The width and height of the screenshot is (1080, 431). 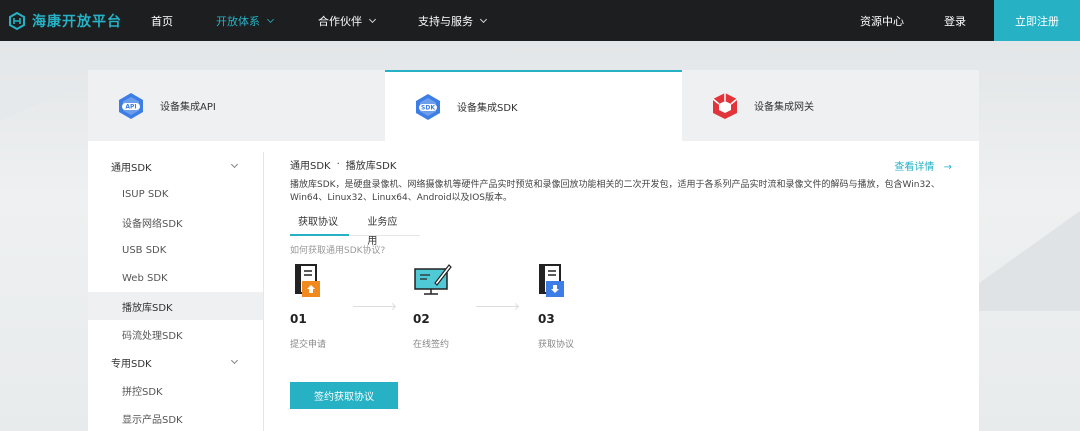 I want to click on nav-partners-label: 合作伙伴, so click(x=340, y=21).